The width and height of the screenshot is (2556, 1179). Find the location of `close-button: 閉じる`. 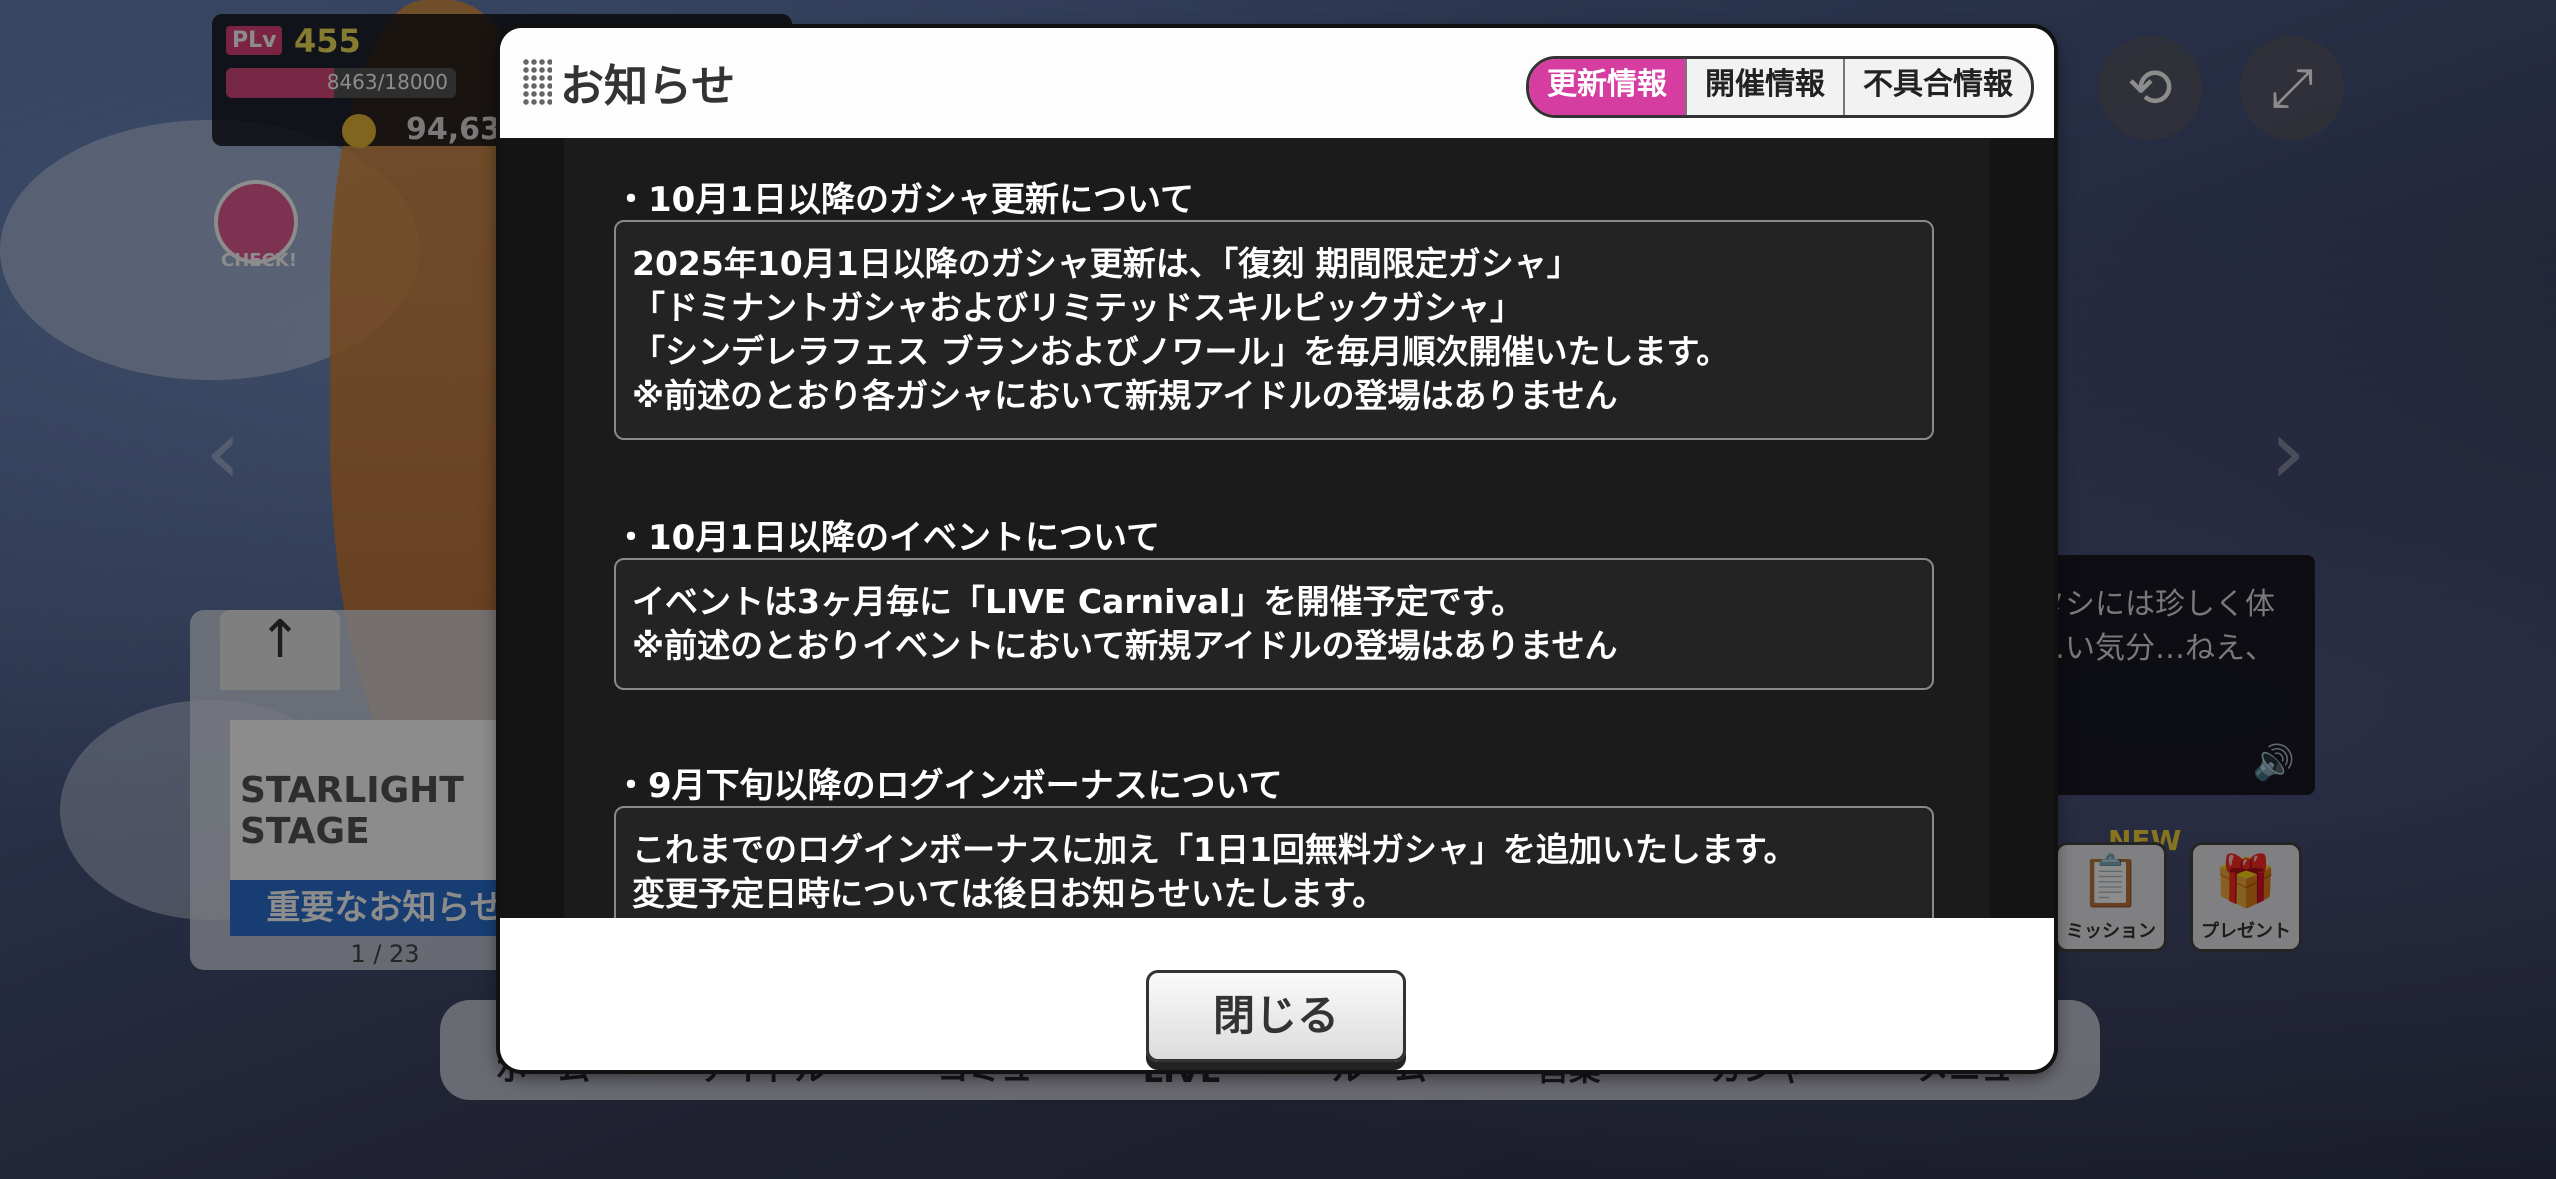

close-button: 閉じる is located at coordinates (1276, 1016).